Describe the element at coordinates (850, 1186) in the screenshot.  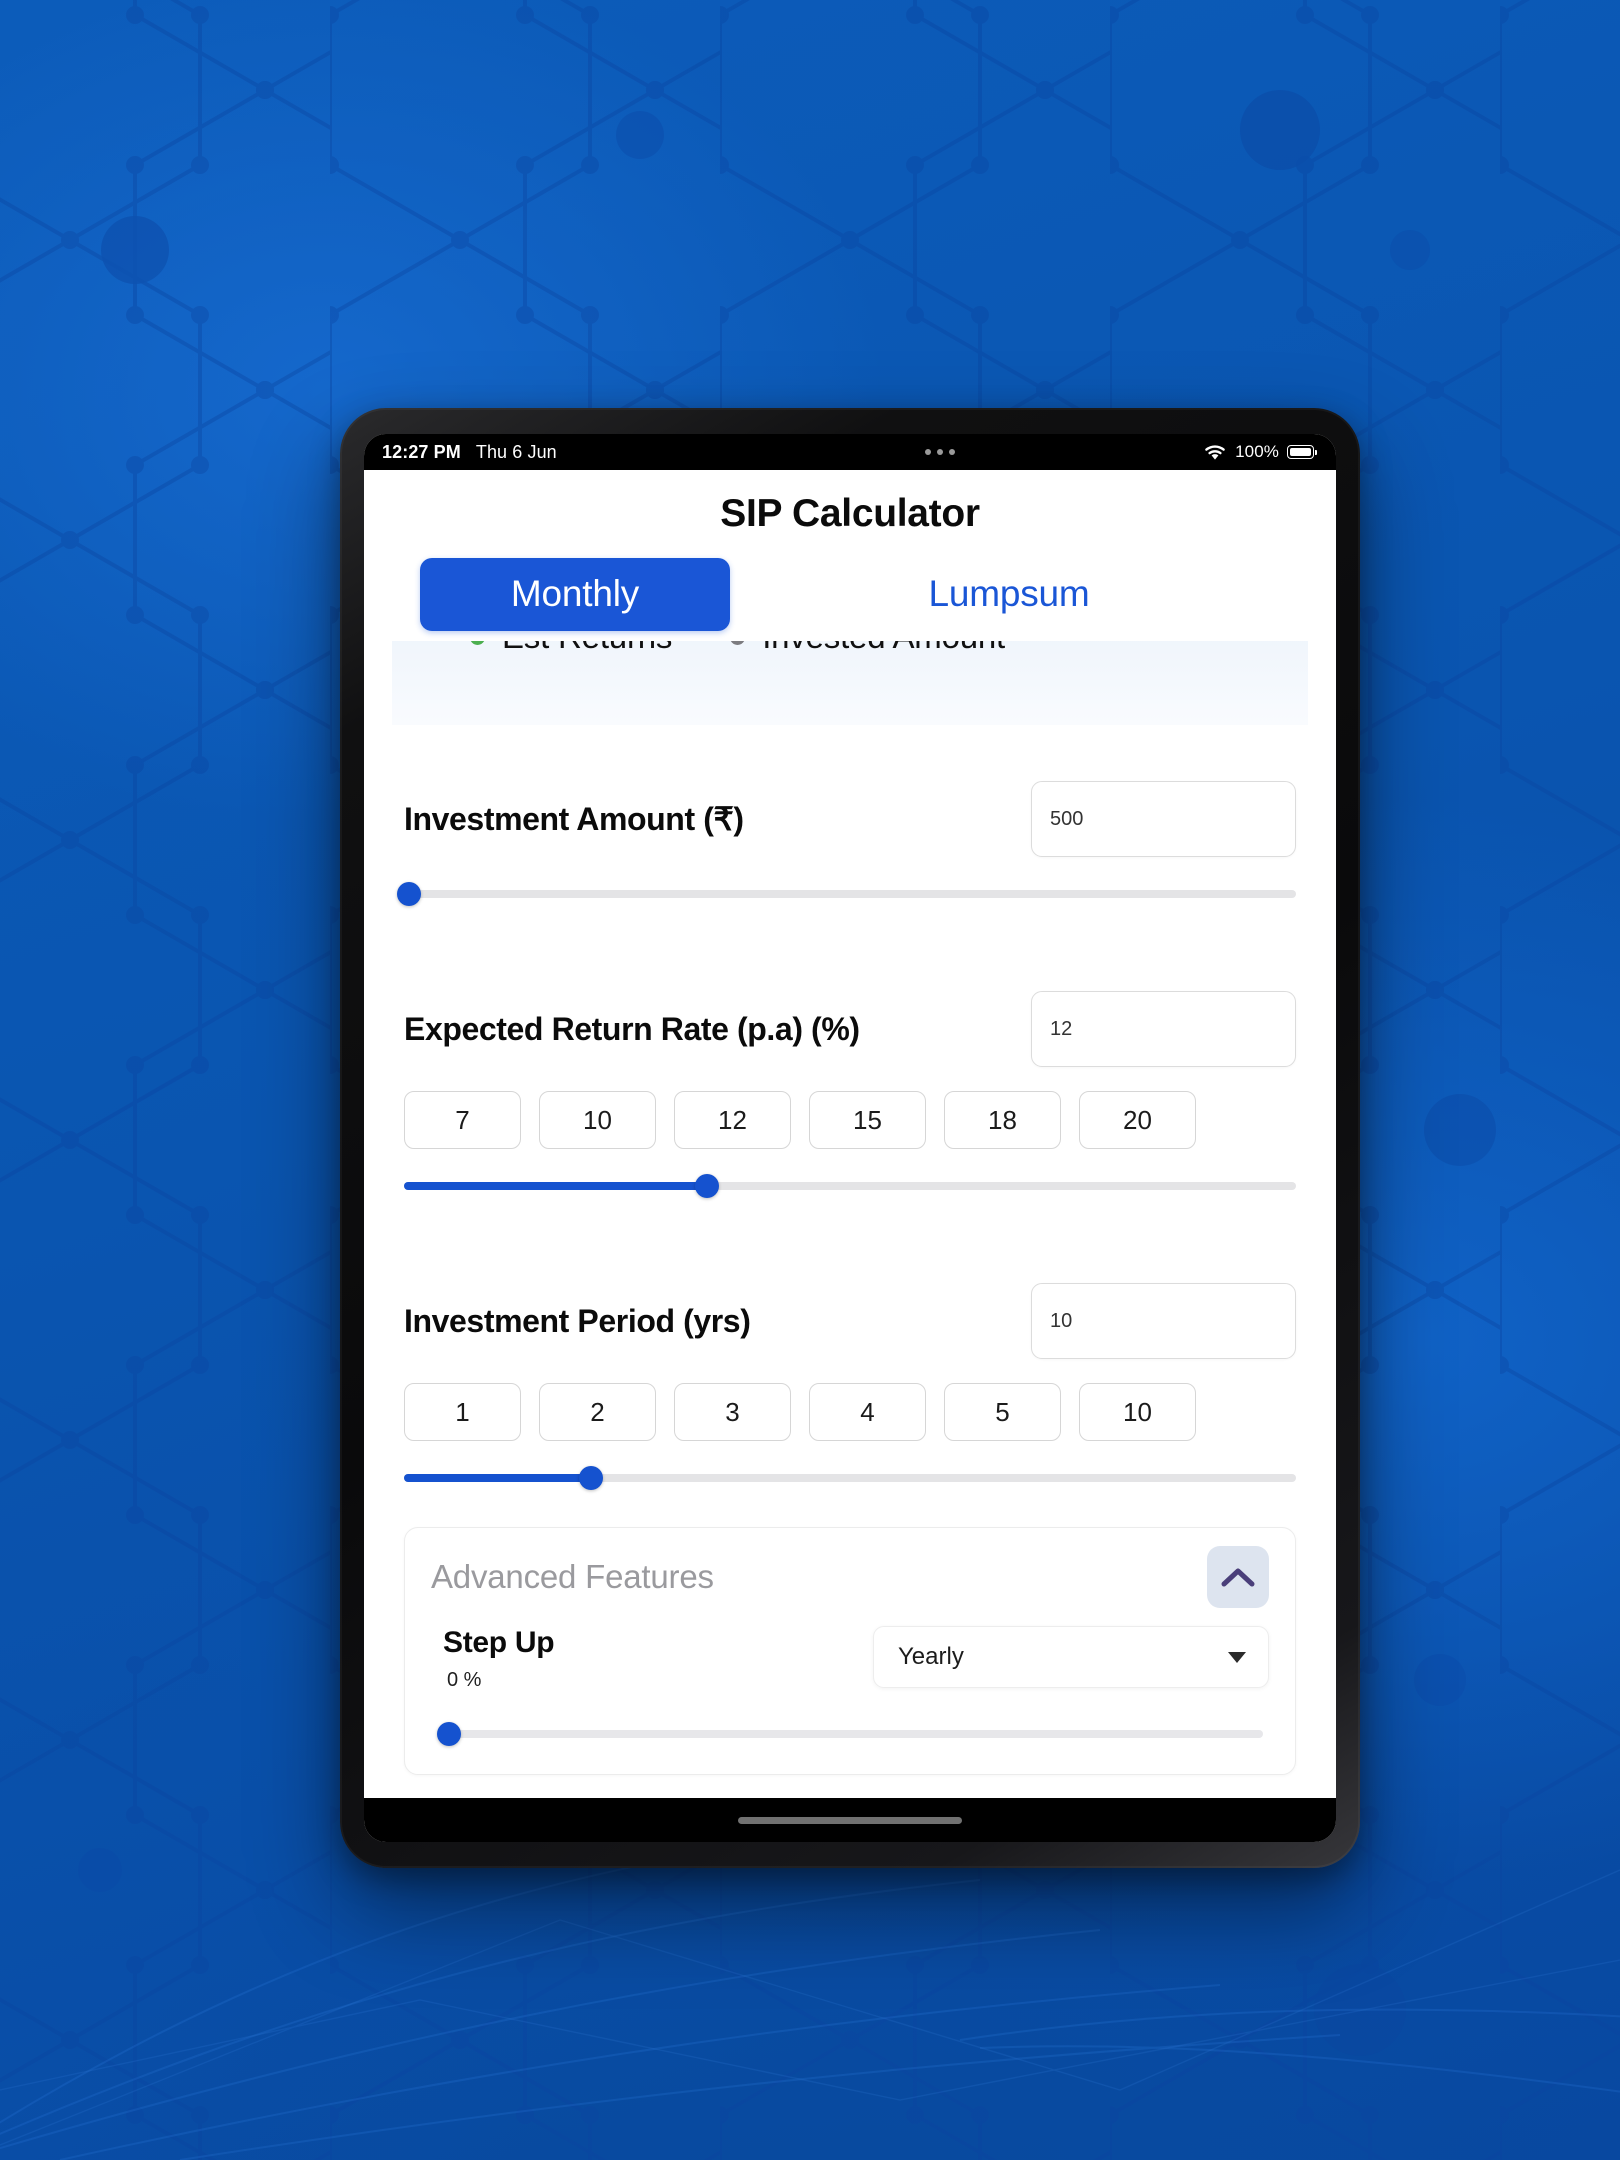
I see `expected-return-rate-slider` at that location.